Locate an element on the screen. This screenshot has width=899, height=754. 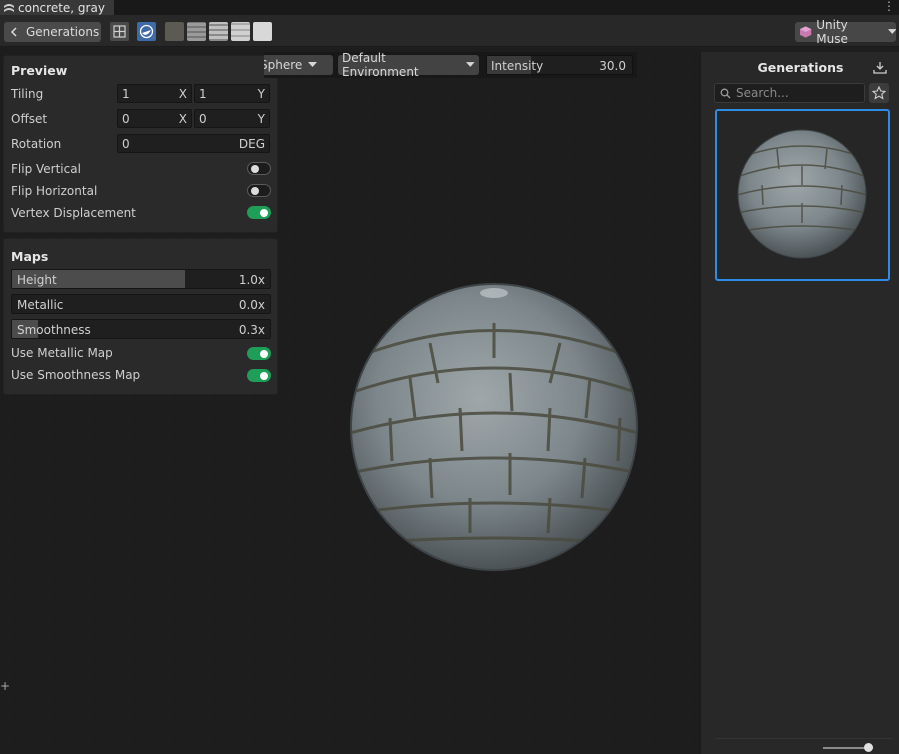
back-button-label: Generations is located at coordinates (63, 32).